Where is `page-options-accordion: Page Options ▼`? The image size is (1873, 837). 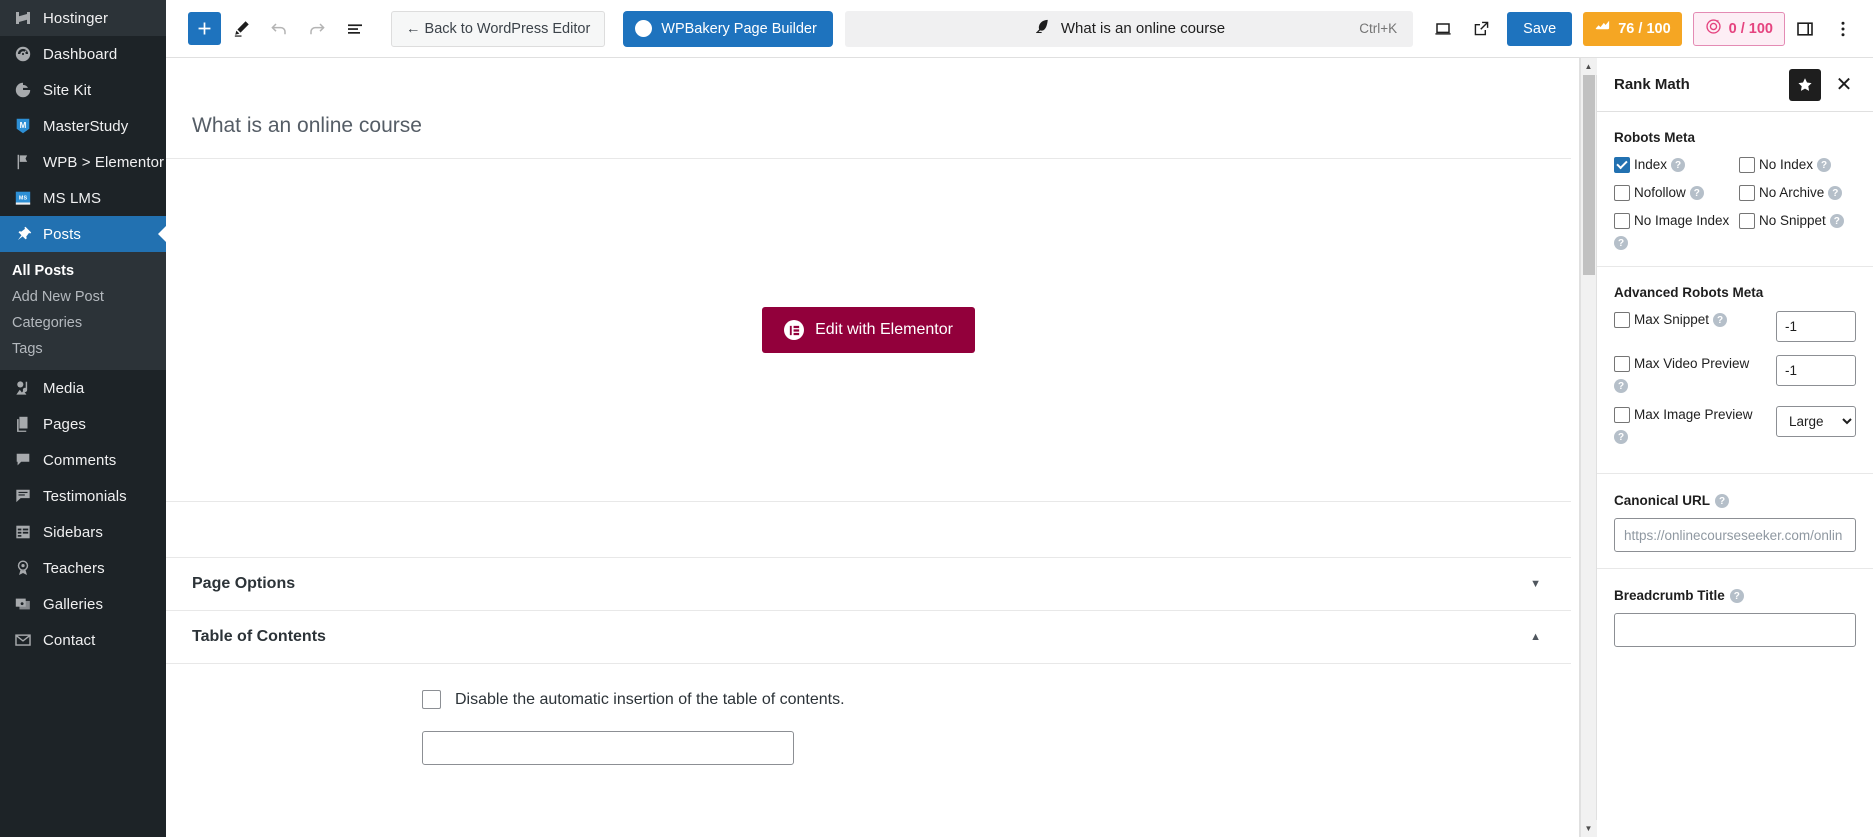
page-options-accordion: Page Options ▼ is located at coordinates (868, 584).